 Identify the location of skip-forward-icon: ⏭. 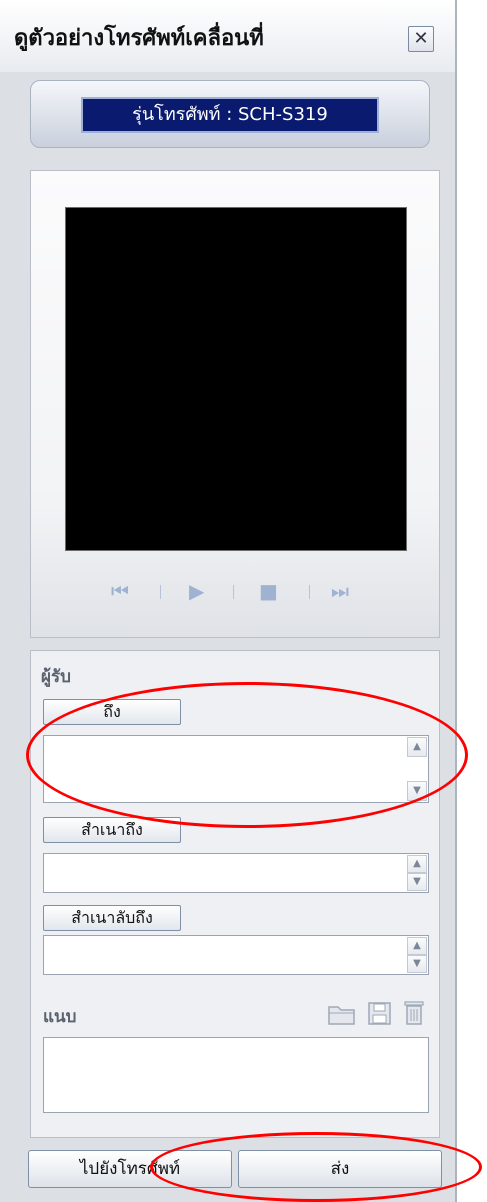
(340, 591).